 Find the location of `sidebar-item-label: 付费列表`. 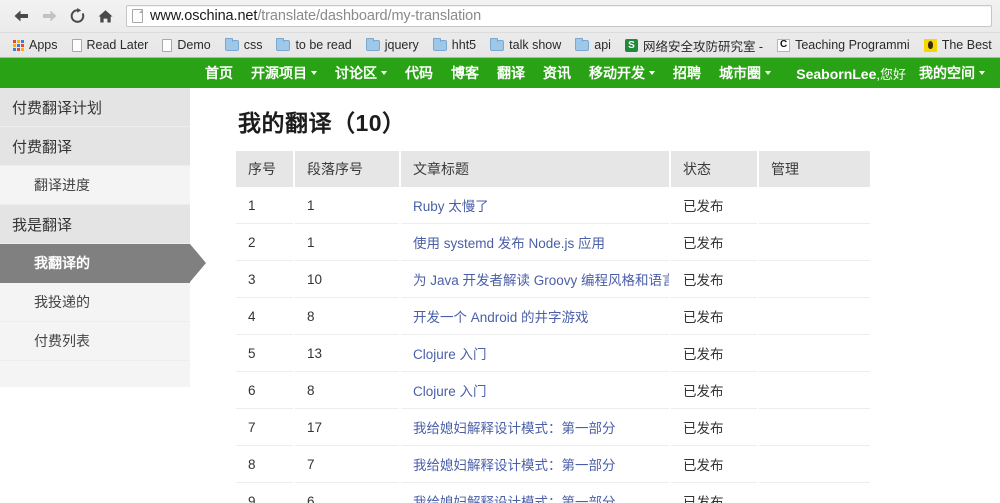

sidebar-item-label: 付费列表 is located at coordinates (62, 341).